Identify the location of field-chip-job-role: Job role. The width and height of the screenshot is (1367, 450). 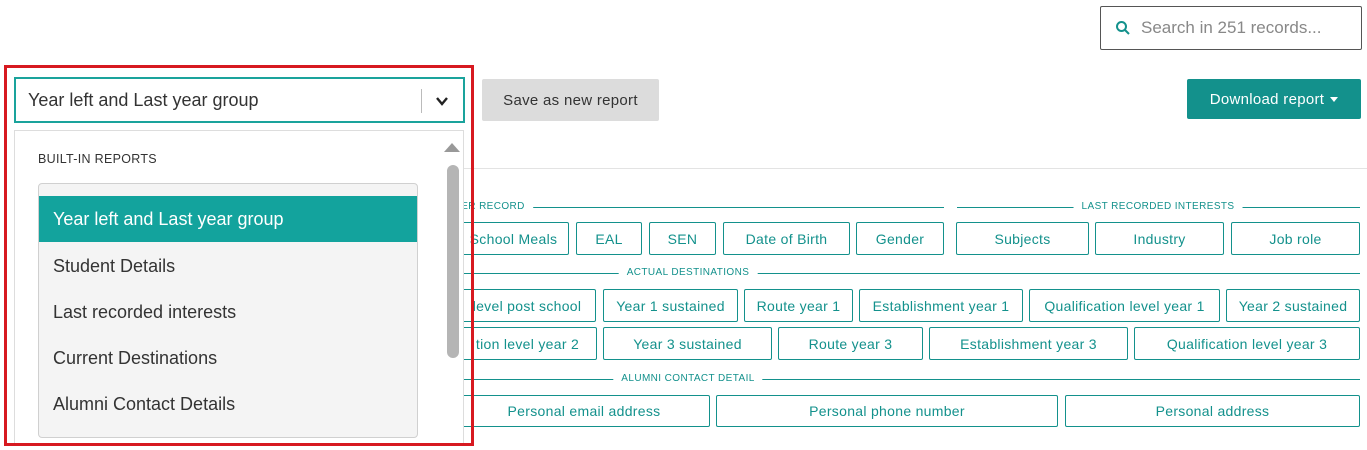
(1295, 238).